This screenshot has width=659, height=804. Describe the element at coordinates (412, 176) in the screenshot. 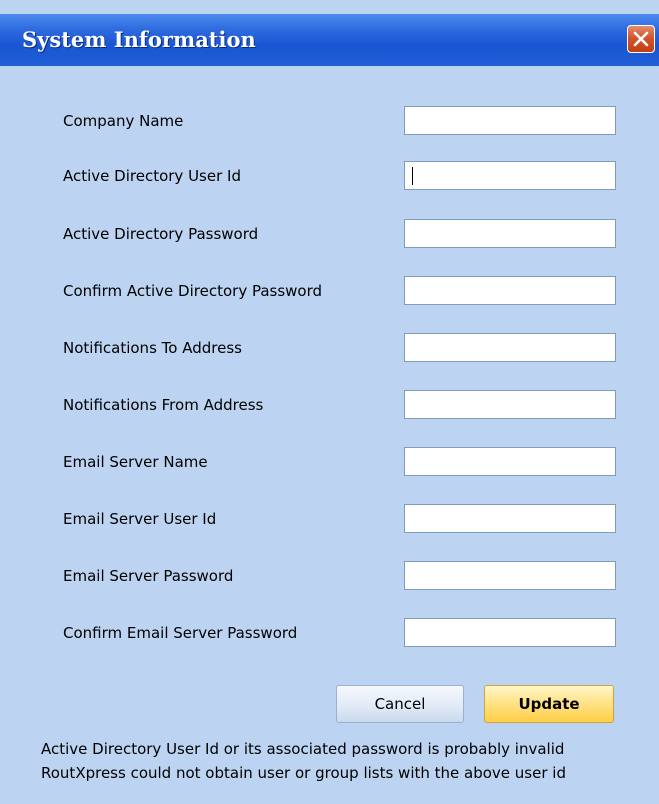

I see `text-caret` at that location.